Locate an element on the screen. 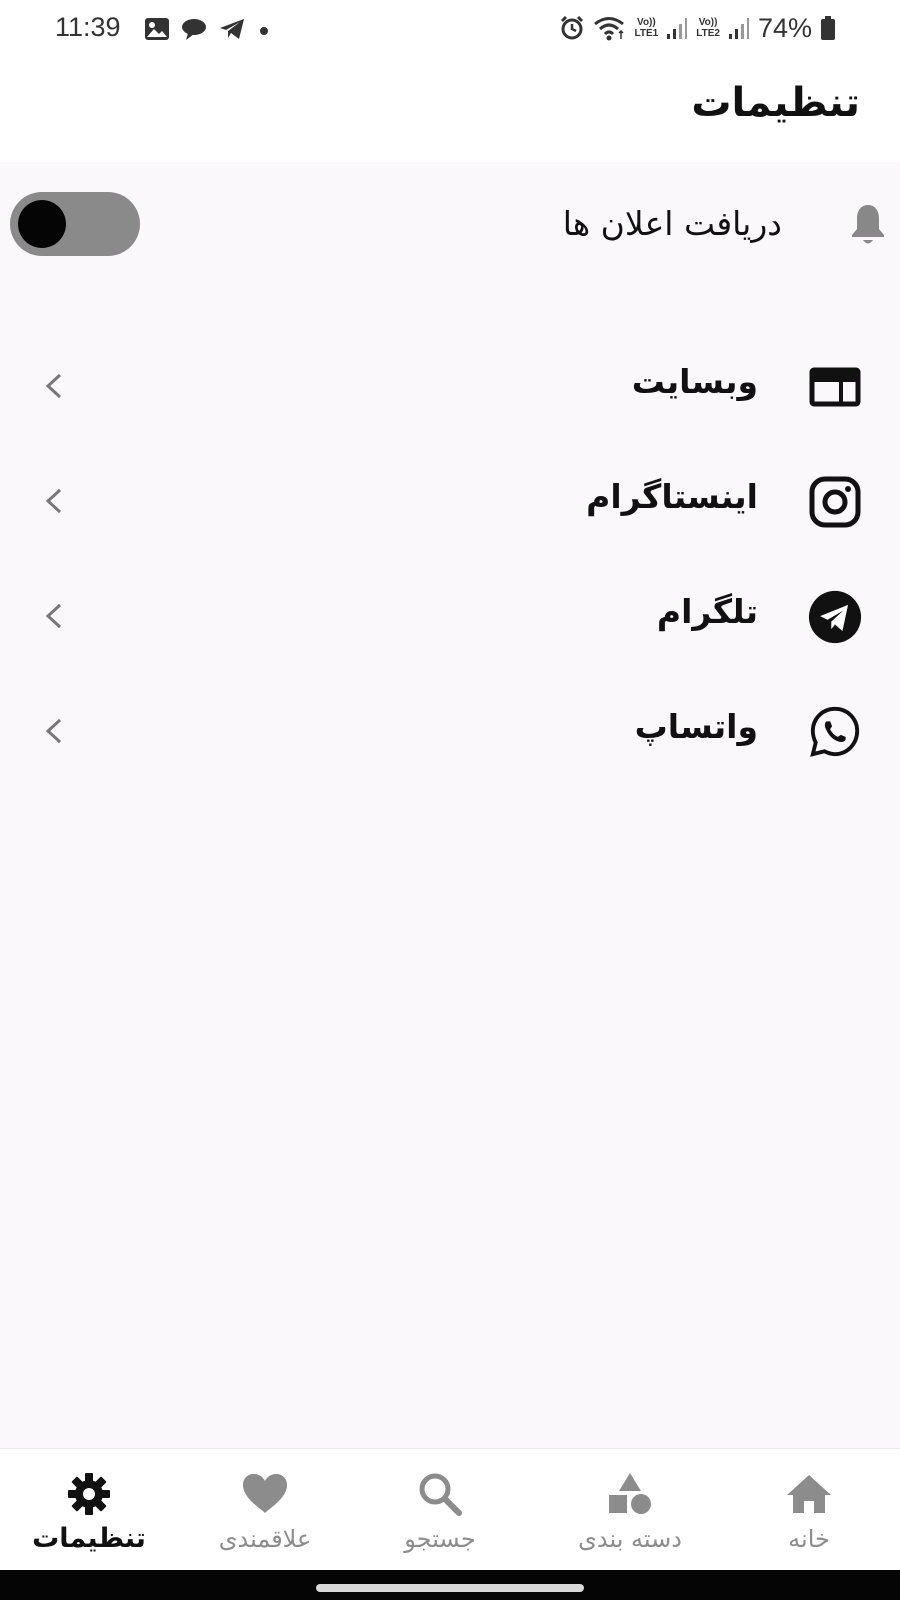 Image resolution: width=900 pixels, height=1600 pixels. link-row-whatsapp: واتساپ is located at coordinates (450, 732).